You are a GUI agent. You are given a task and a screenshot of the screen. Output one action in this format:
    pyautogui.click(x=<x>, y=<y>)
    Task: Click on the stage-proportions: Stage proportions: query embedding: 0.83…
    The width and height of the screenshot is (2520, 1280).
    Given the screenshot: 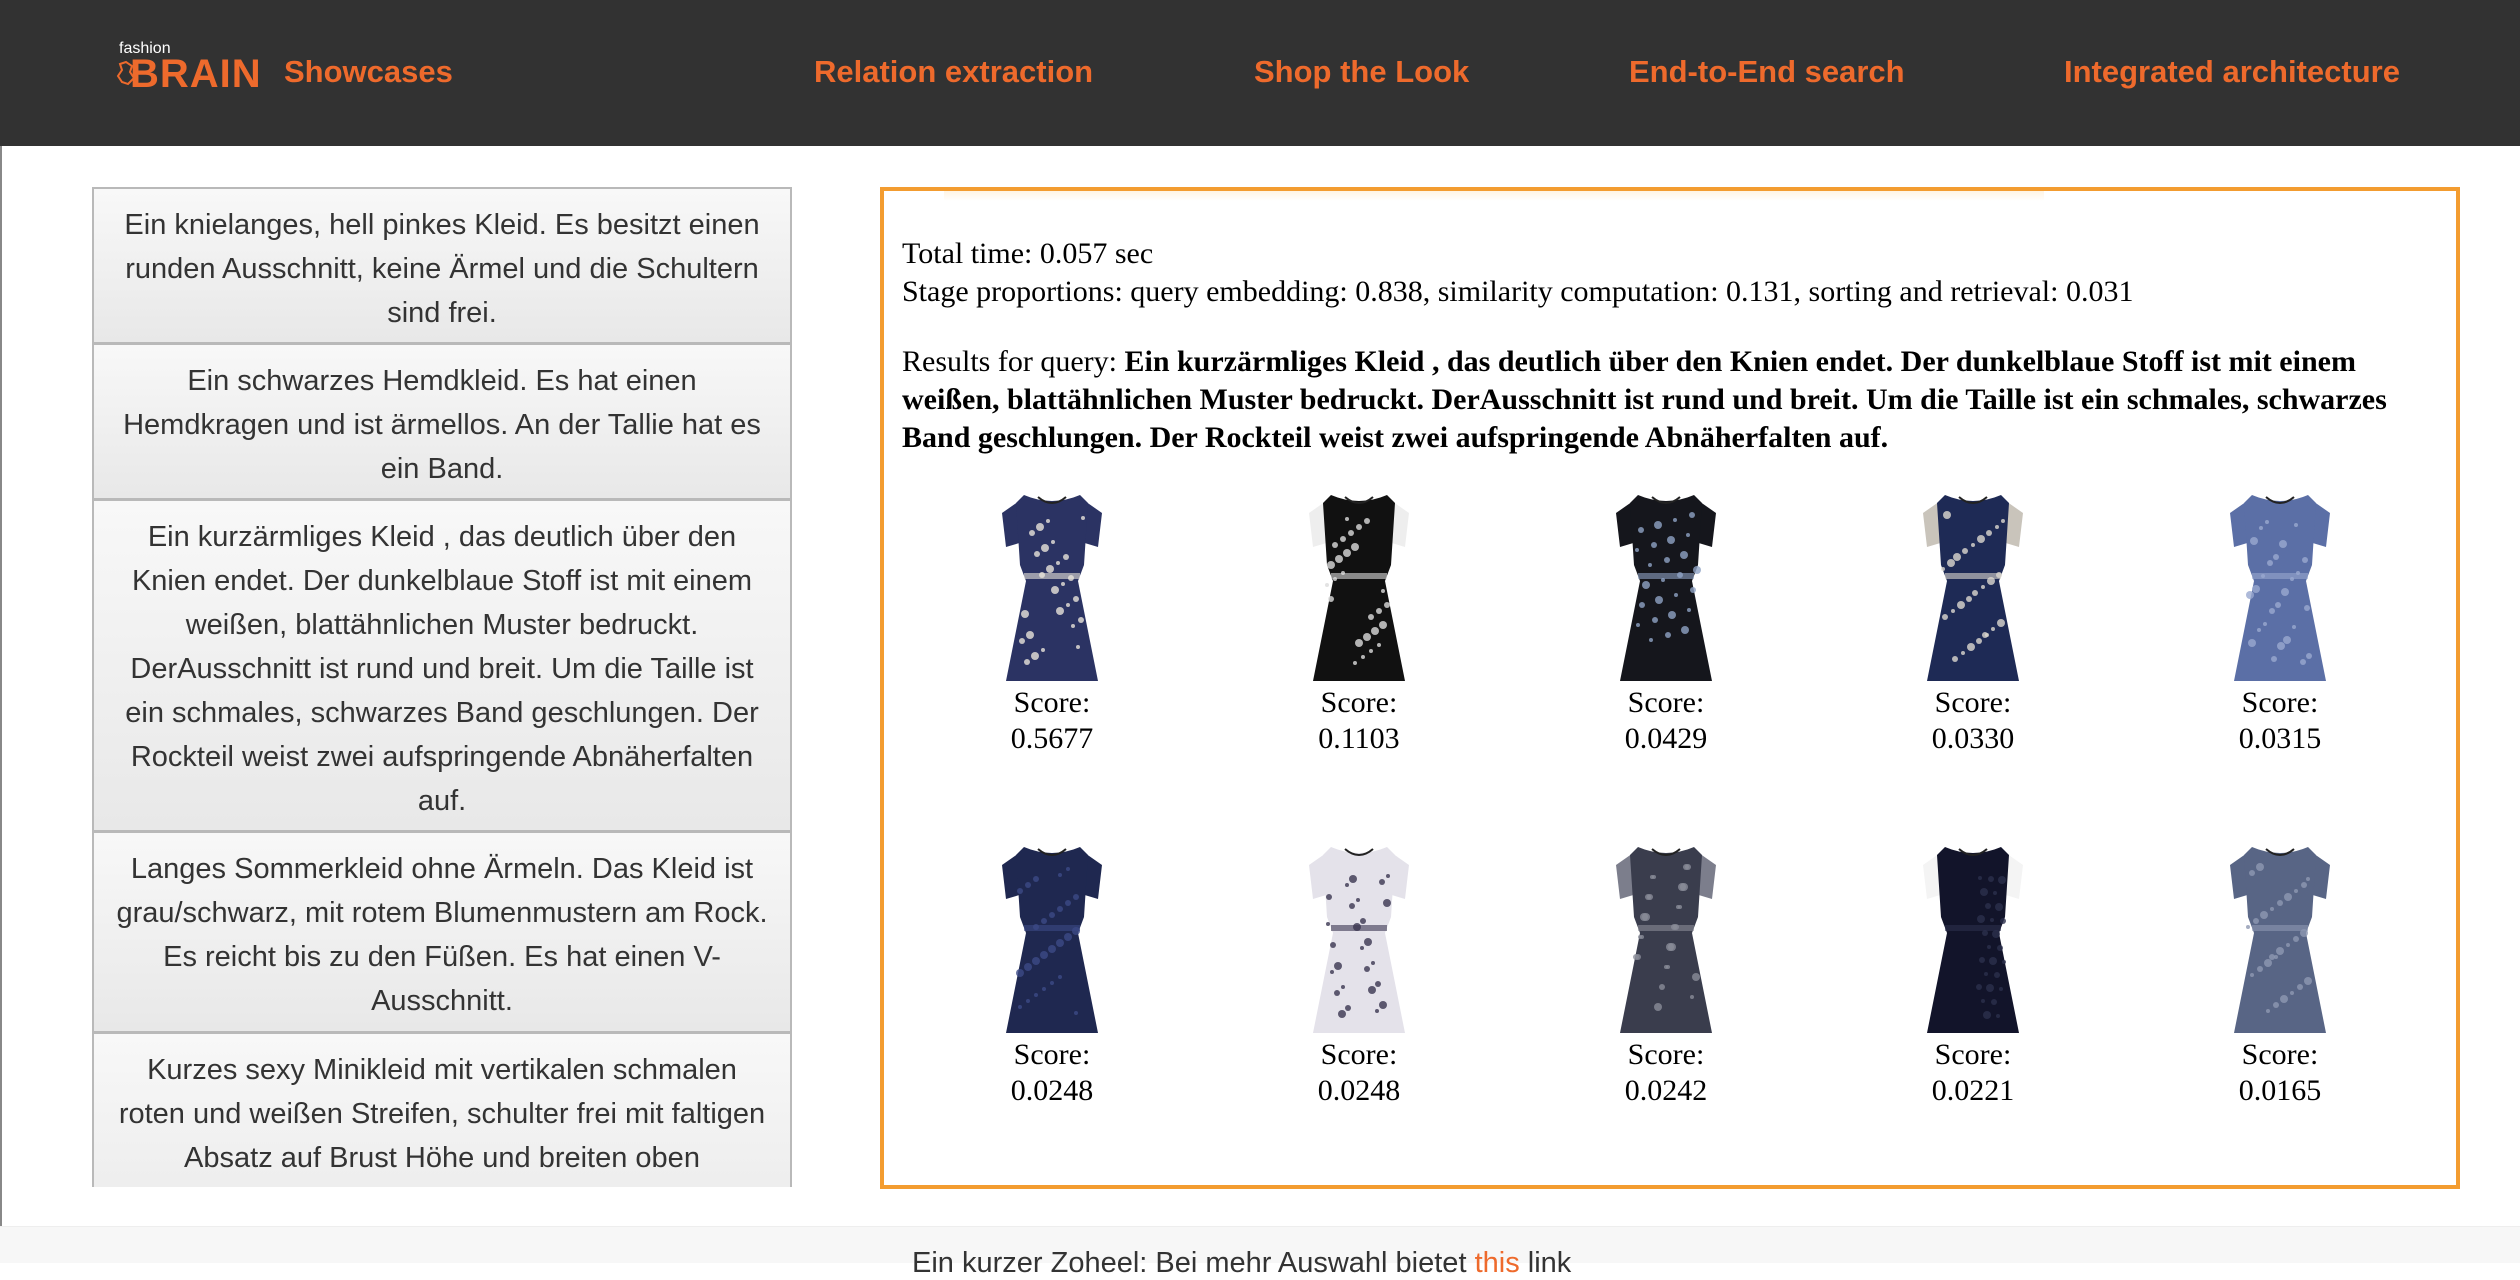 What is the action you would take?
    pyautogui.click(x=1518, y=291)
    